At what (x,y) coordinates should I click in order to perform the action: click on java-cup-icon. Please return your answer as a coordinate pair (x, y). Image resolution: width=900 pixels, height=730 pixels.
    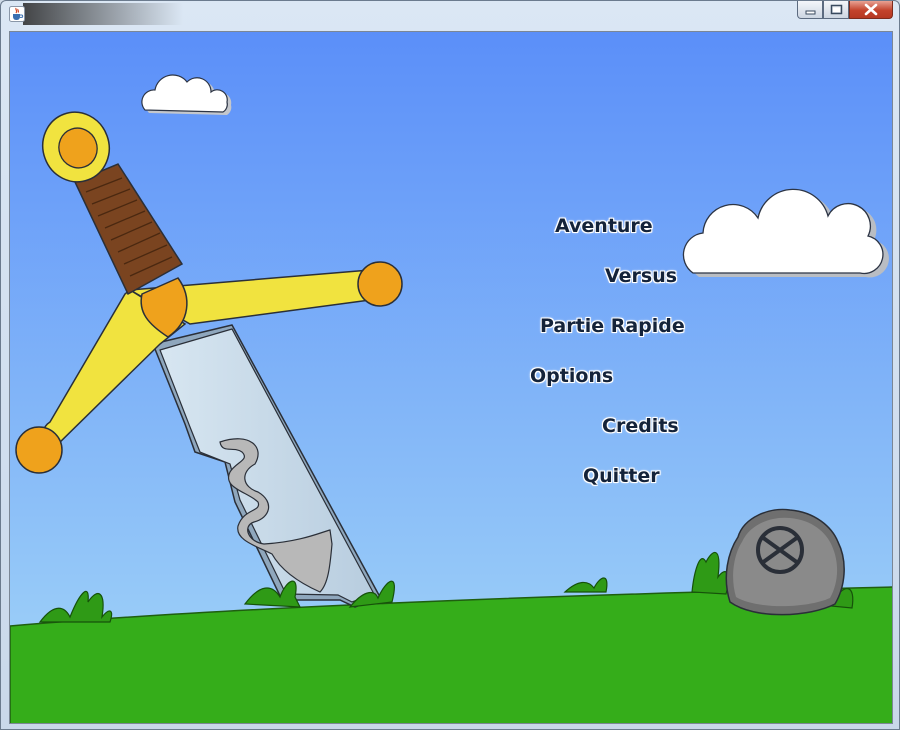
    Looking at the image, I should click on (17, 14).